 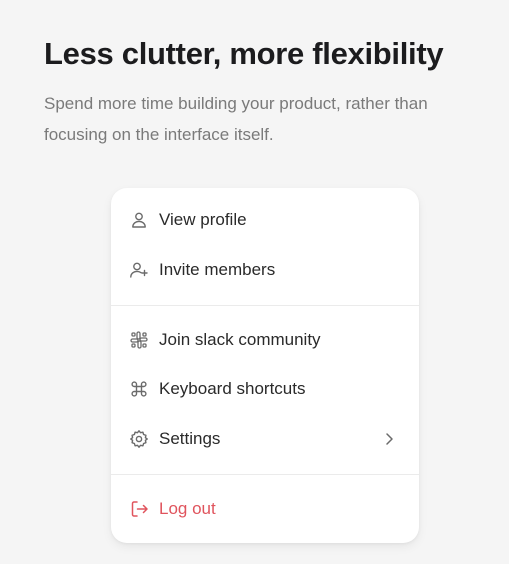 What do you see at coordinates (265, 220) in the screenshot?
I see `menu-item-view-profile: View profile` at bounding box center [265, 220].